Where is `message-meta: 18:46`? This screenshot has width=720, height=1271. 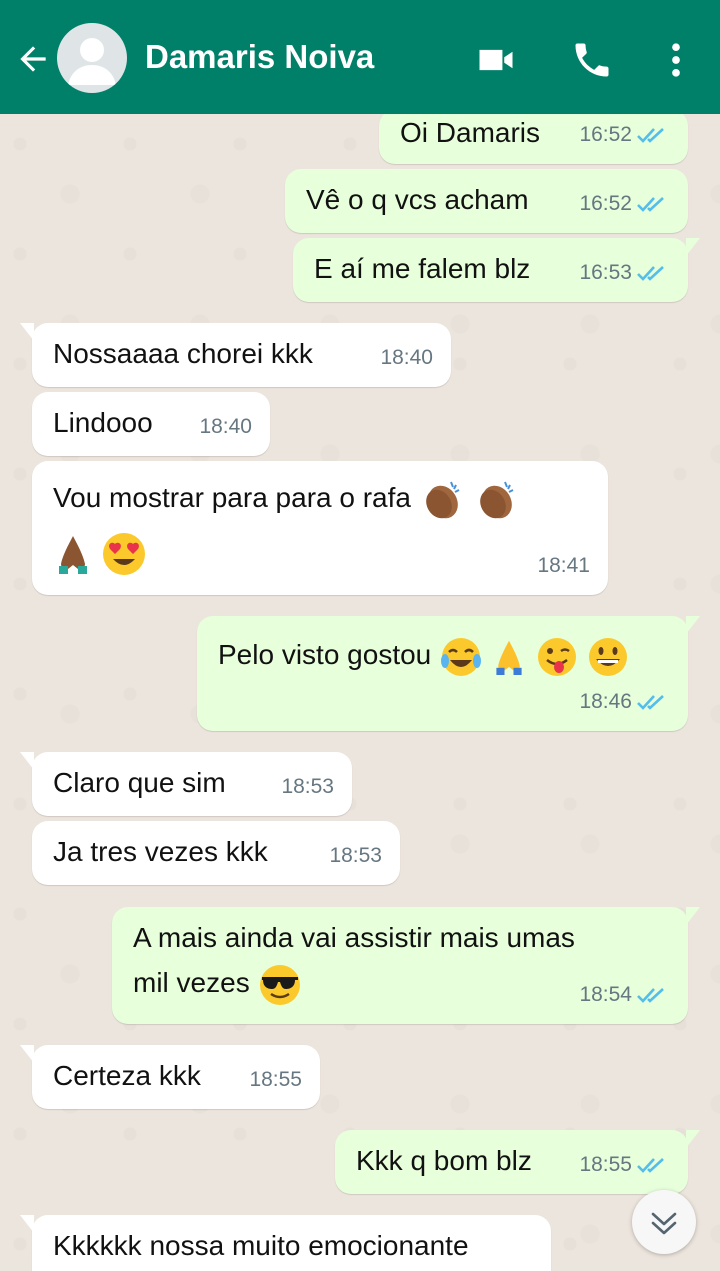
message-meta: 18:46 is located at coordinates (624, 702).